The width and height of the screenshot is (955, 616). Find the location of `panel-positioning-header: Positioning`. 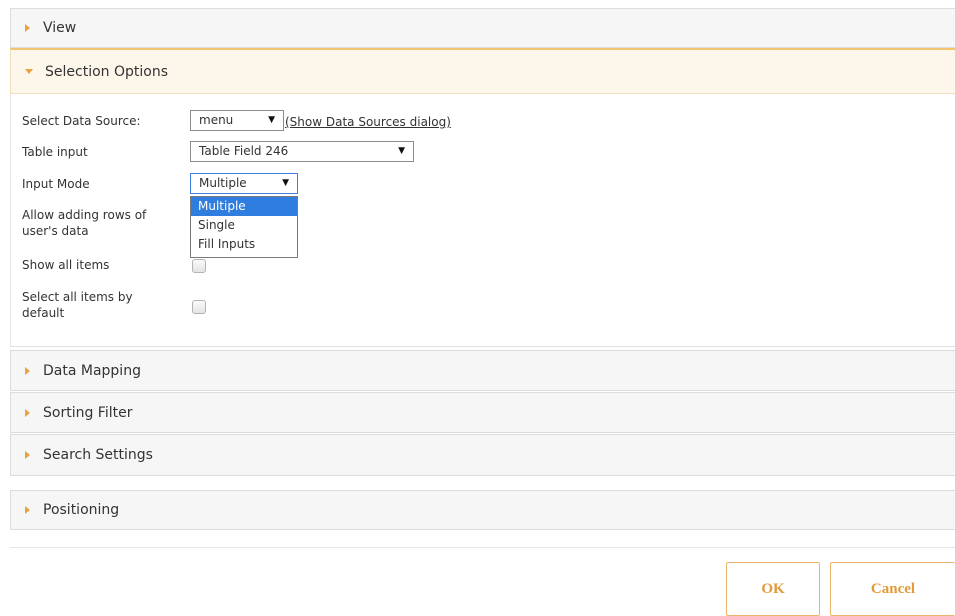

panel-positioning-header: Positioning is located at coordinates (482, 510).